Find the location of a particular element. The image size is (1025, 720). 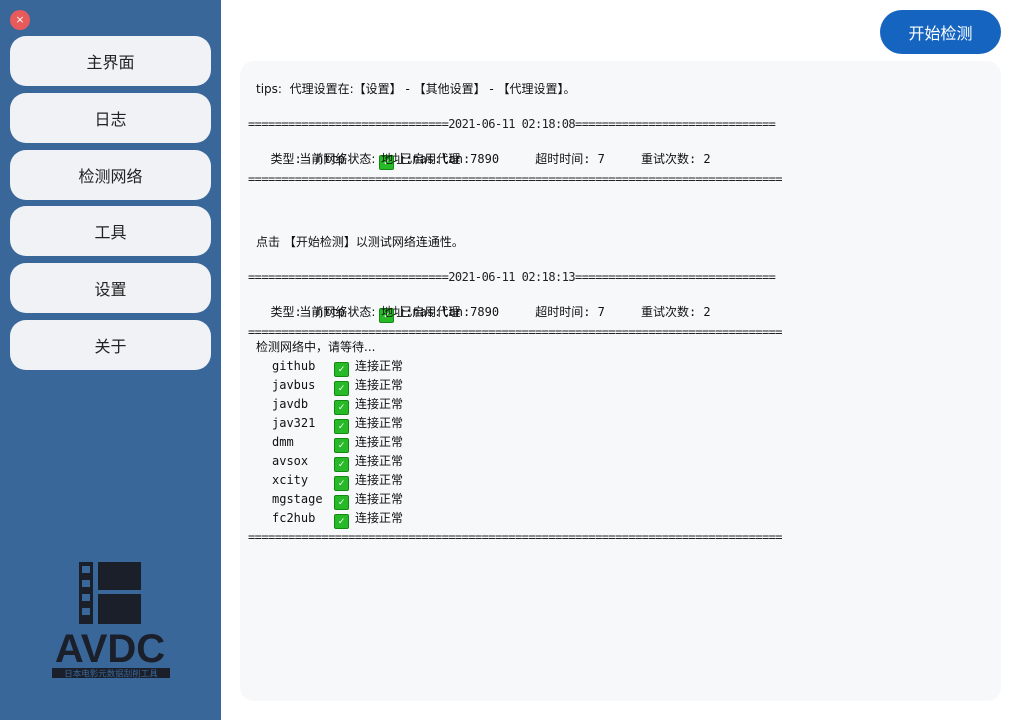

site-name: fc2hub is located at coordinates (294, 518).